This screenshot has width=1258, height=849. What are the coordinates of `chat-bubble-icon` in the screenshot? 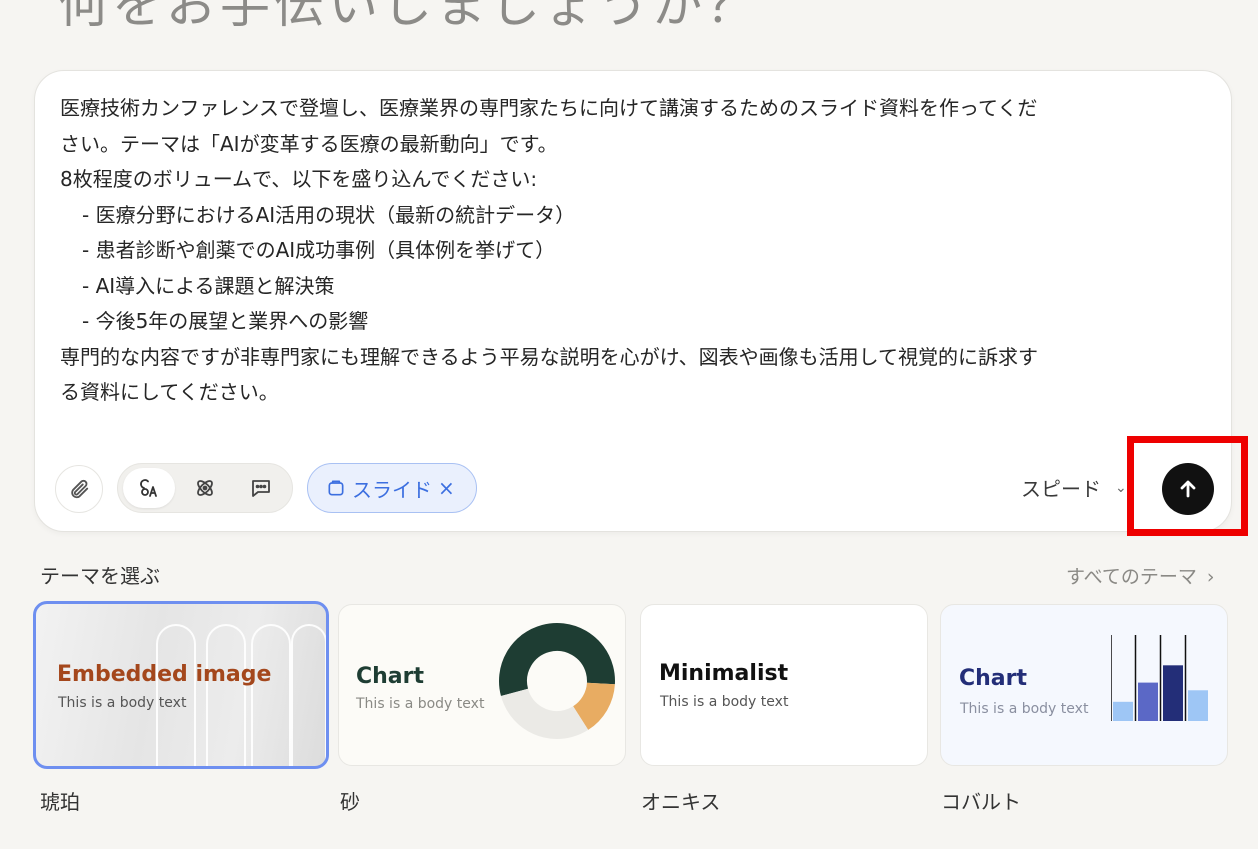 It's located at (261, 488).